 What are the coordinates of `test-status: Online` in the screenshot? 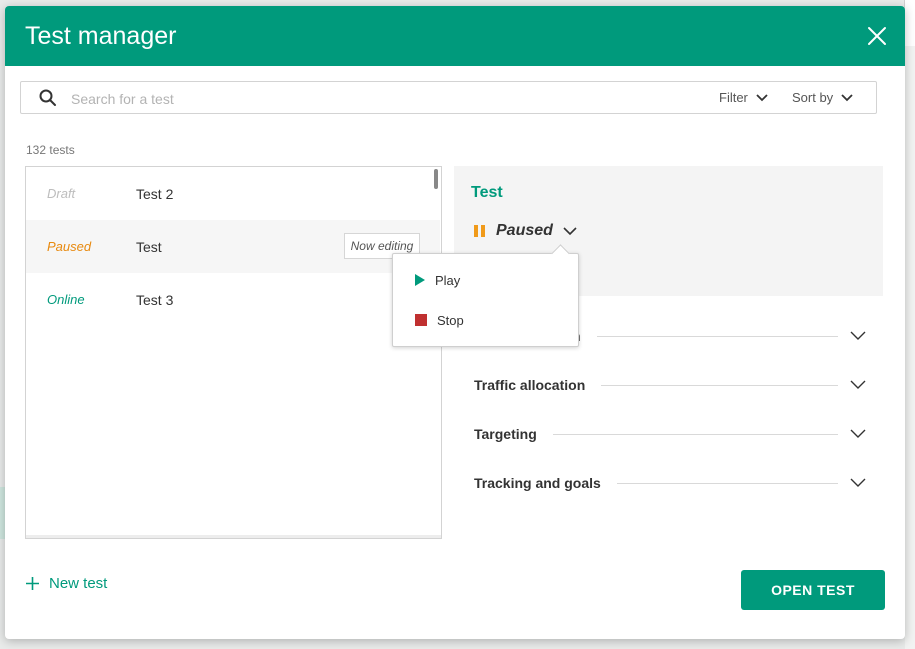 It's located at (66, 299).